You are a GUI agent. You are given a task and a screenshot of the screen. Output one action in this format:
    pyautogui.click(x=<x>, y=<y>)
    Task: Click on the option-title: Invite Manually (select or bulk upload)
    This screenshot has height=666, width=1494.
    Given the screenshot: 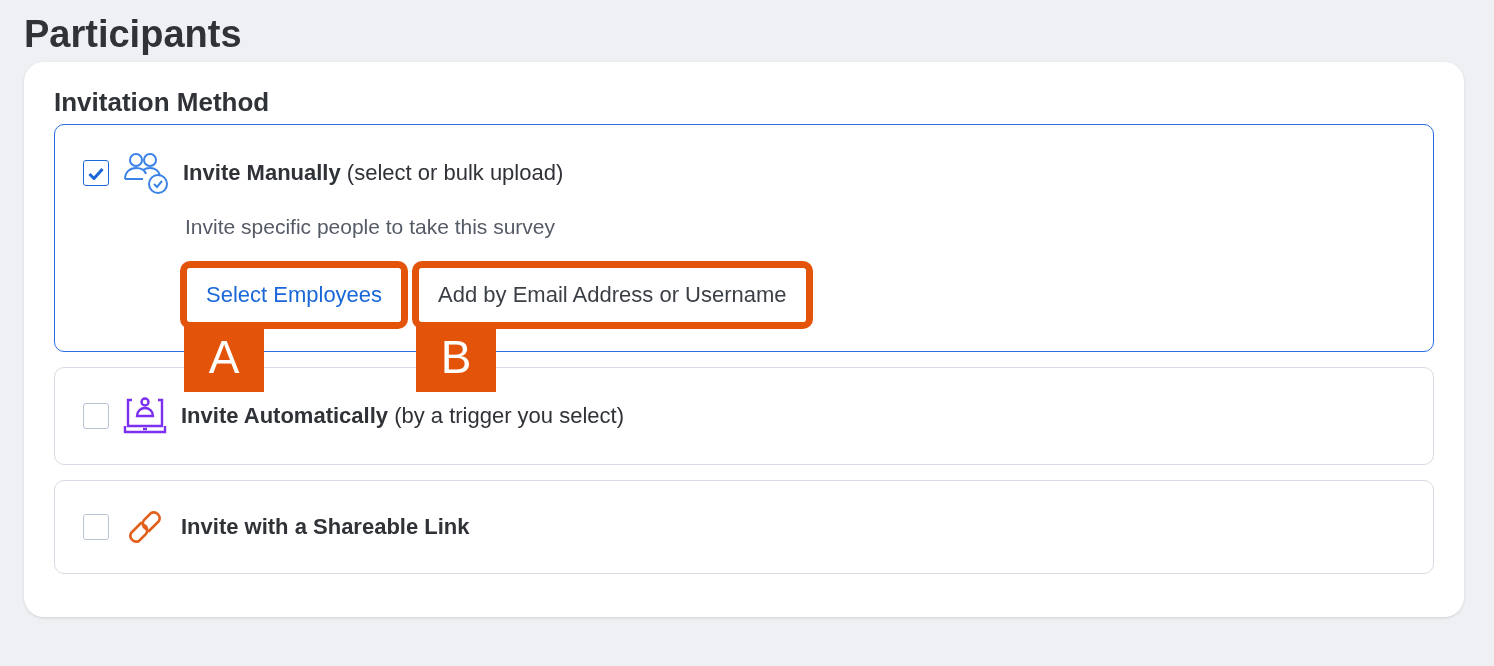 What is the action you would take?
    pyautogui.click(x=373, y=173)
    